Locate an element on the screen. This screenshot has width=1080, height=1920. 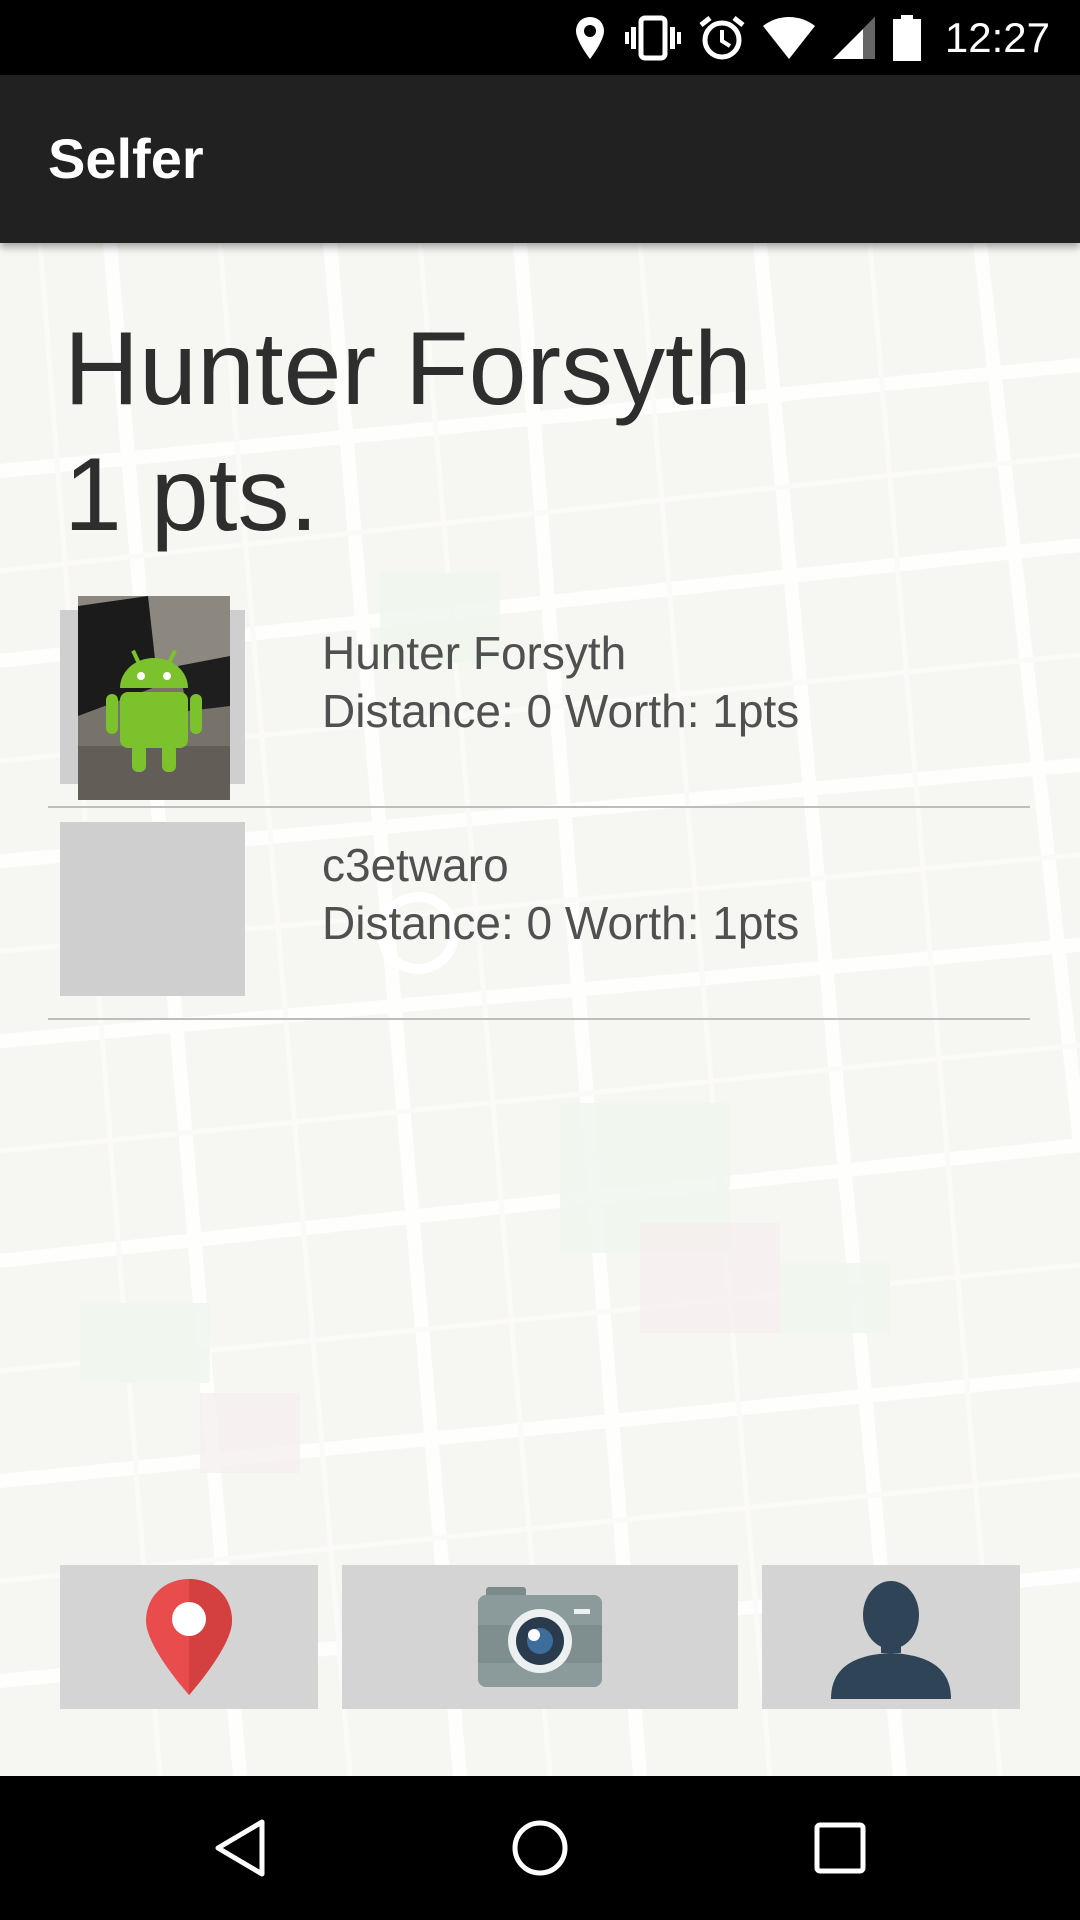
row-username: Hunter Forsyth is located at coordinates (474, 653).